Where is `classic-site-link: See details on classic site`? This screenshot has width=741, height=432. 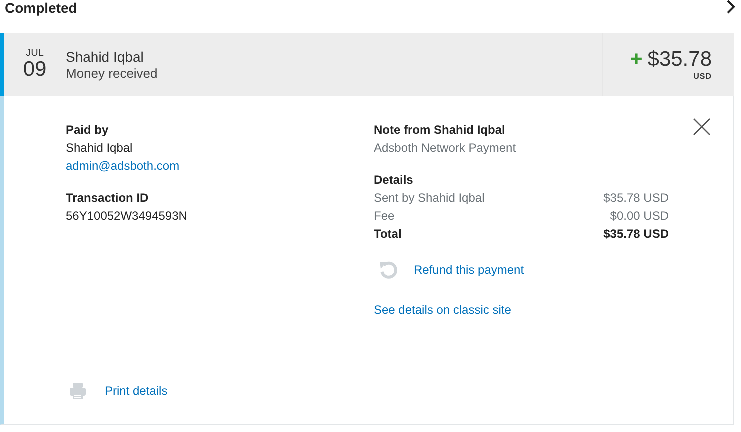
classic-site-link: See details on classic site is located at coordinates (521, 310).